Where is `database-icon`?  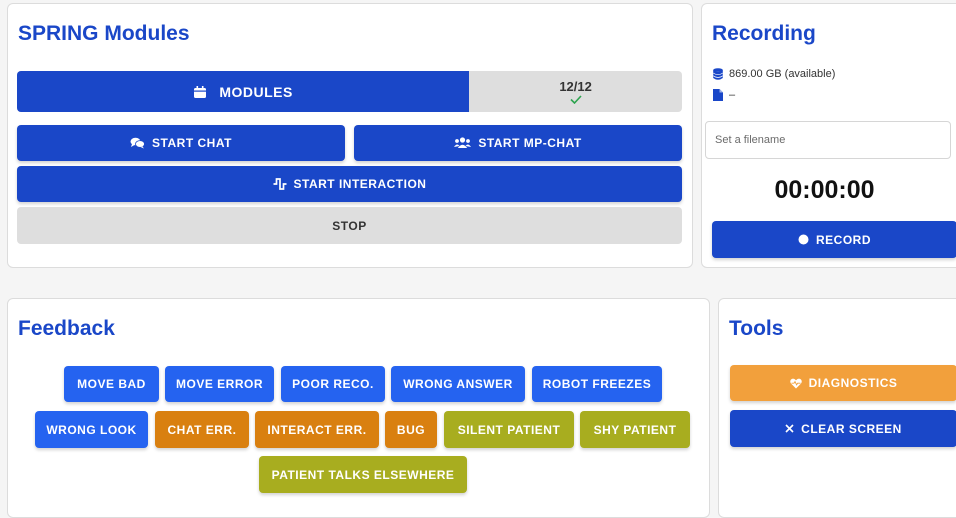 database-icon is located at coordinates (718, 74).